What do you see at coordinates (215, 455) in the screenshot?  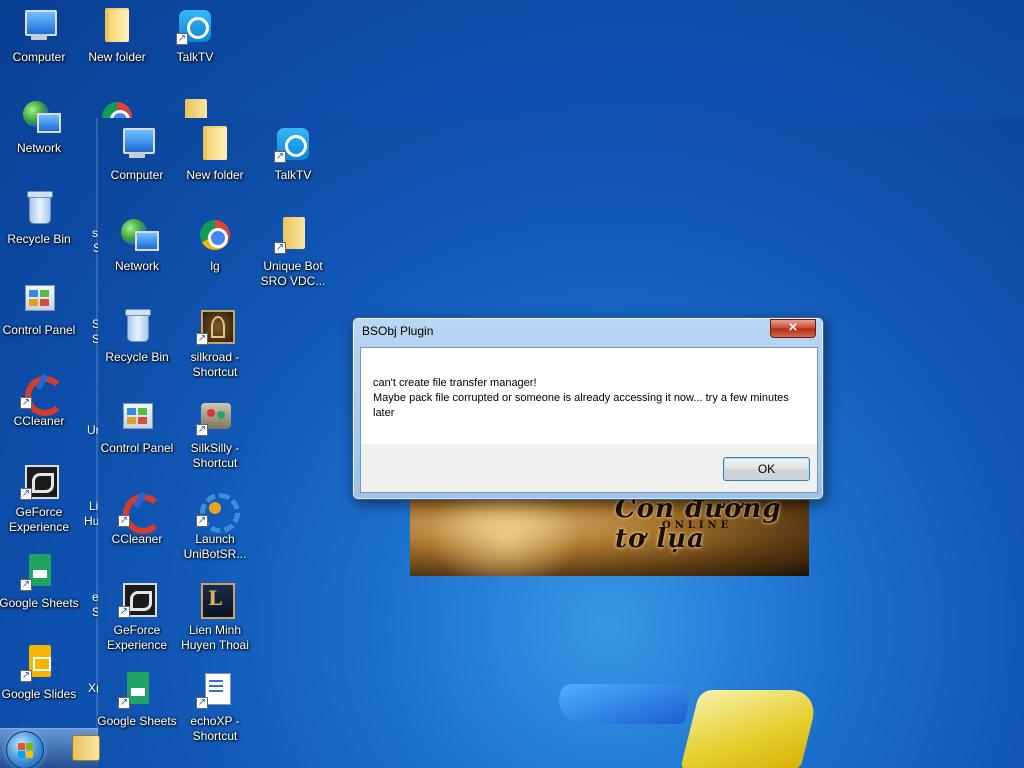 I see `icon-label: SilkSilly - Shortcut` at bounding box center [215, 455].